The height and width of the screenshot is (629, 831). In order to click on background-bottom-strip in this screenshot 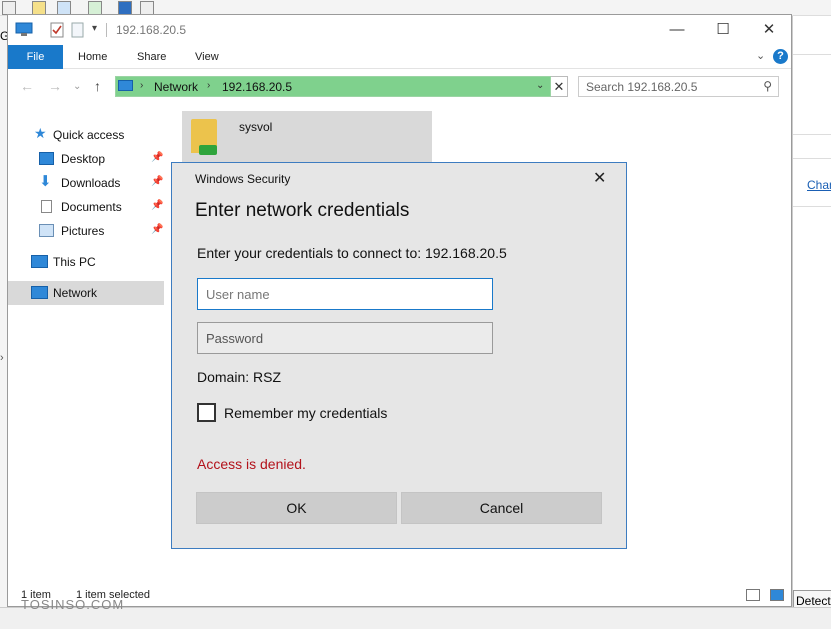, I will do `click(415, 618)`.